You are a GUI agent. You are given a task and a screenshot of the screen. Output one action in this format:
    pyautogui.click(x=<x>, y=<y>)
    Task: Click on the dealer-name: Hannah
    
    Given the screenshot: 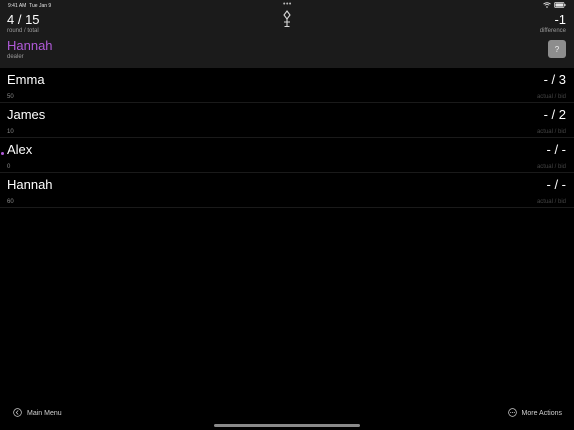 What is the action you would take?
    pyautogui.click(x=30, y=45)
    